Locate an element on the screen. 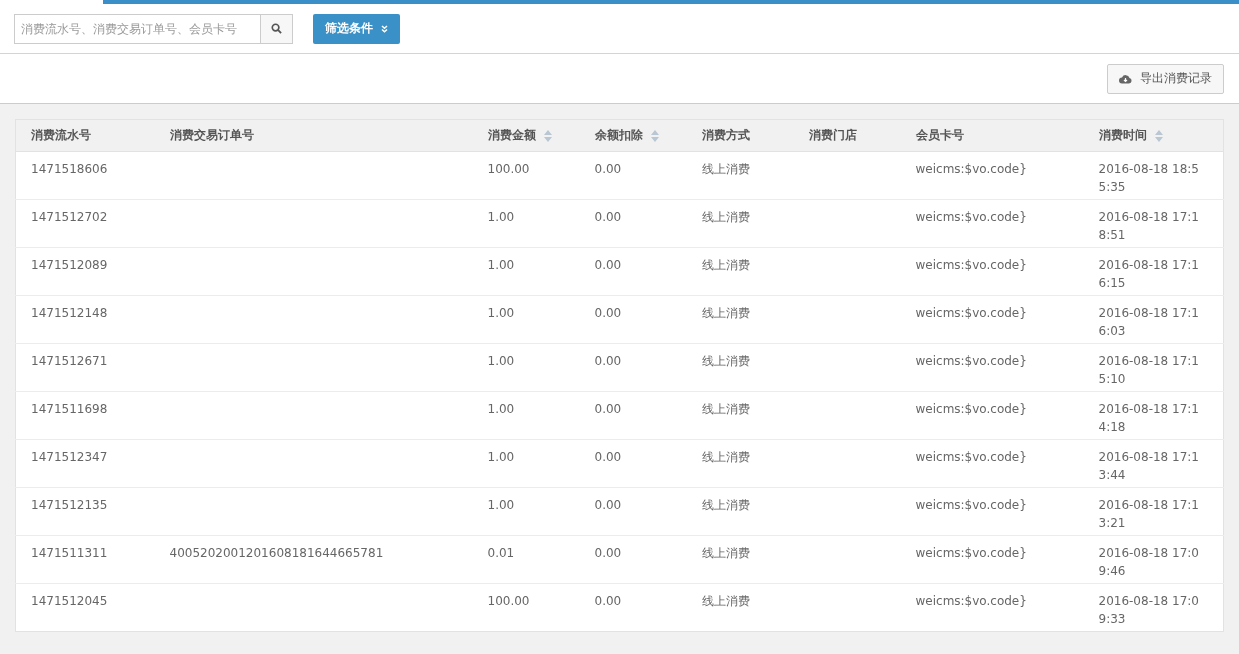 This screenshot has height=654, width=1239. filter-button: 筛选条件 is located at coordinates (356, 28).